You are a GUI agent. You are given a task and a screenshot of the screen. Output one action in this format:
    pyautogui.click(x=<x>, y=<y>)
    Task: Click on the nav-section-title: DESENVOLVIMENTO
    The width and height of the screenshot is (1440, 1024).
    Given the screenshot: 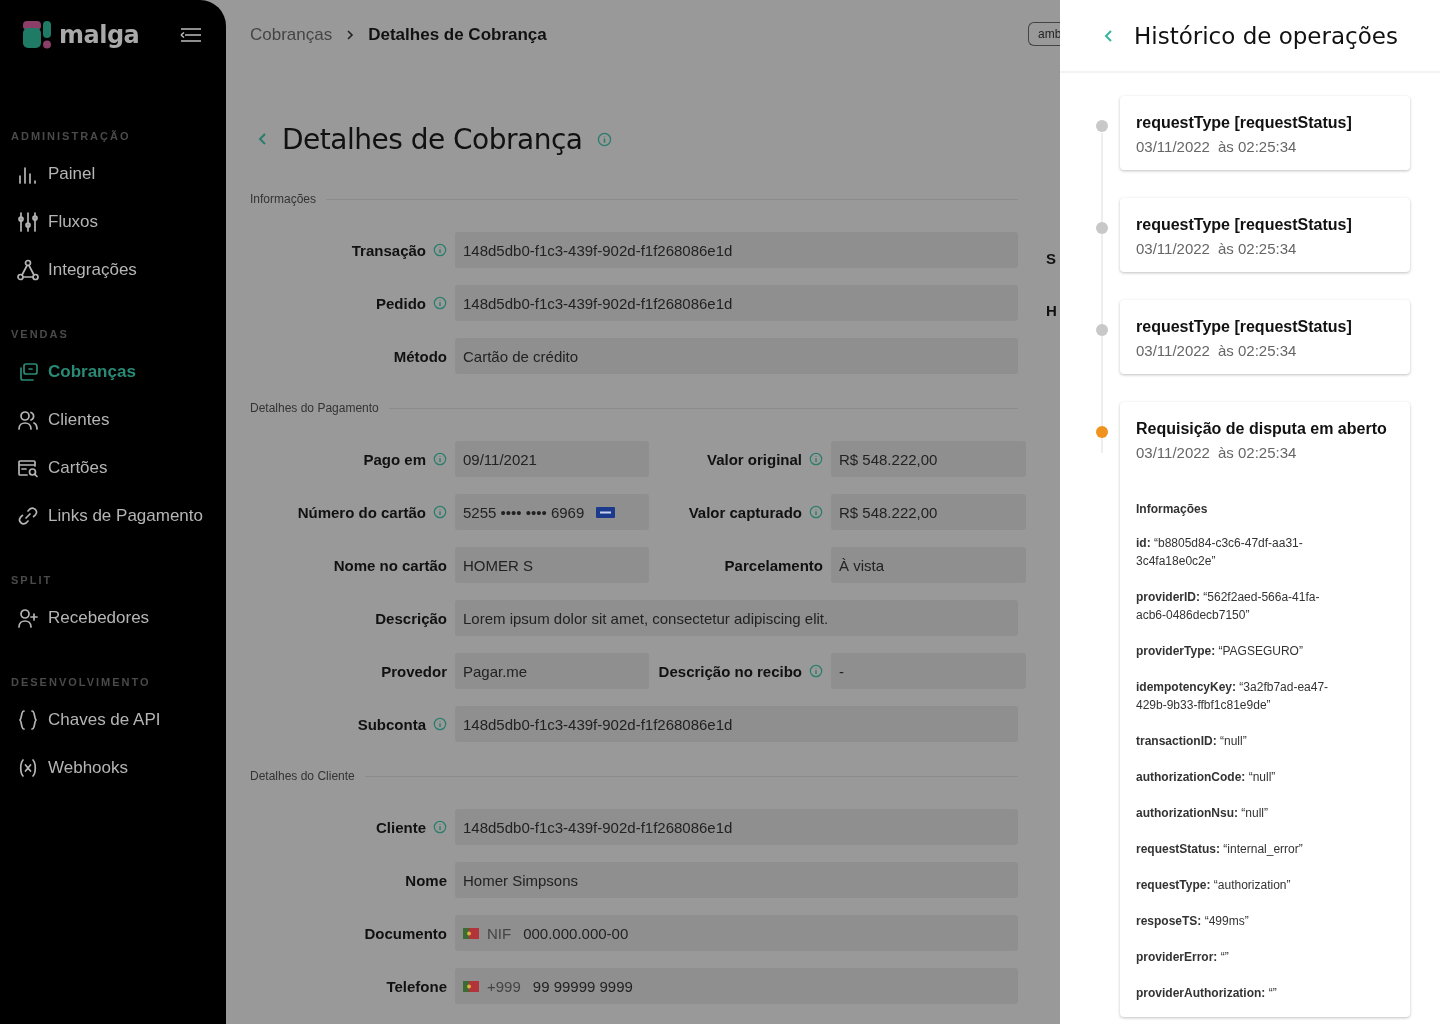 What is the action you would take?
    pyautogui.click(x=81, y=683)
    